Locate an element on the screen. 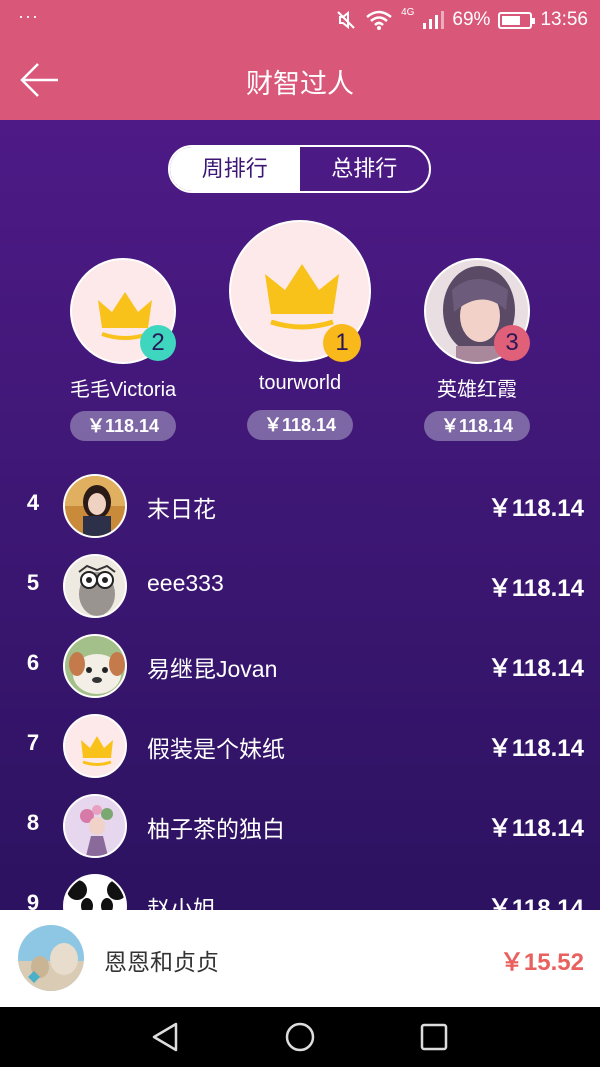 The image size is (600, 1067). square-recents-icon is located at coordinates (434, 1037).